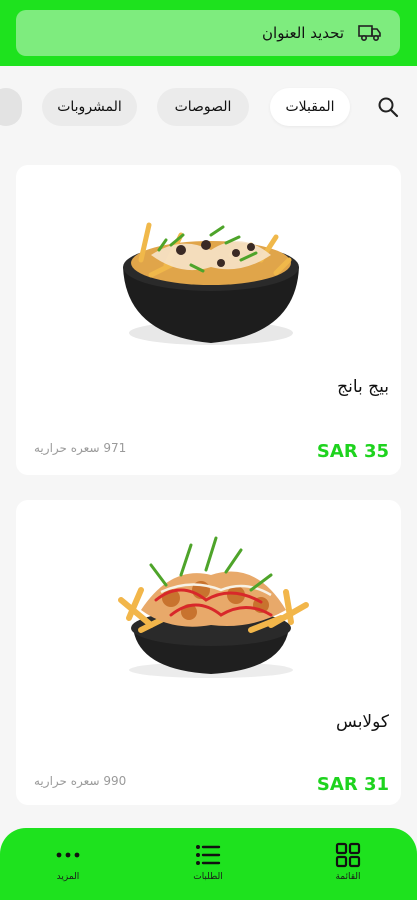 The image size is (417, 900). Describe the element at coordinates (68, 862) in the screenshot. I see `nav-item-more: المزيد` at that location.